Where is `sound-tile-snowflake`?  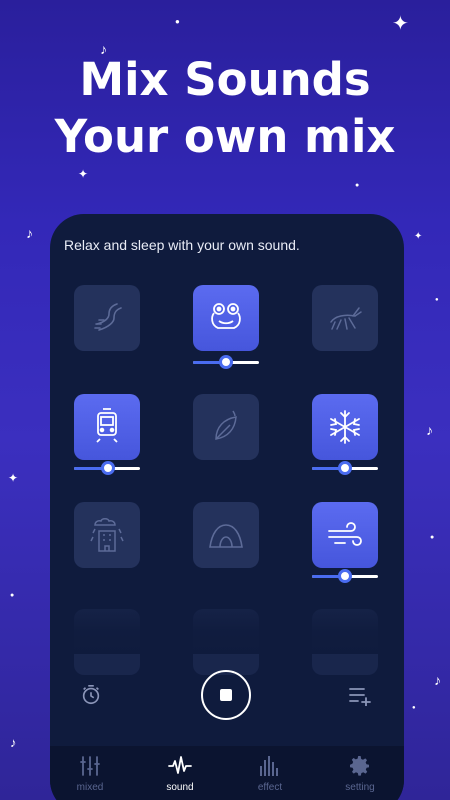 sound-tile-snowflake is located at coordinates (345, 427).